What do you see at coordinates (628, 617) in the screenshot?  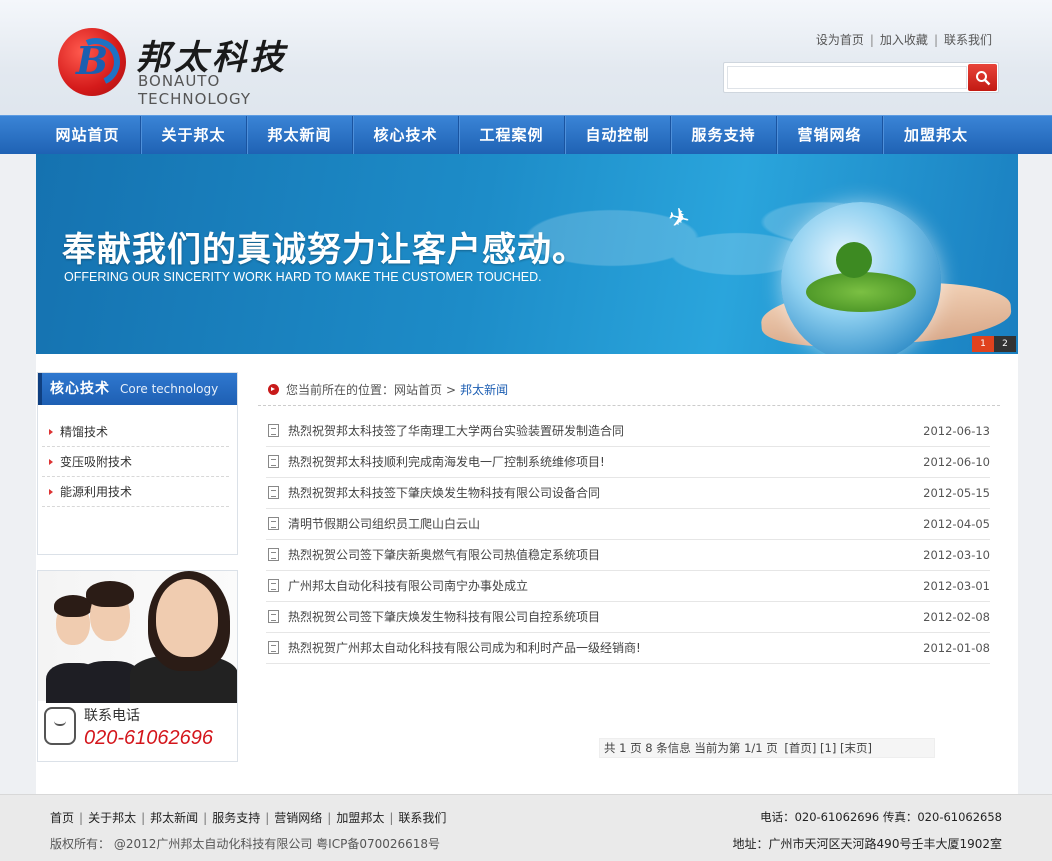 I see `news-item: 热烈祝贺公司签下肇庆焕发生物科技有限公司自控系统项目 2012-02-08` at bounding box center [628, 617].